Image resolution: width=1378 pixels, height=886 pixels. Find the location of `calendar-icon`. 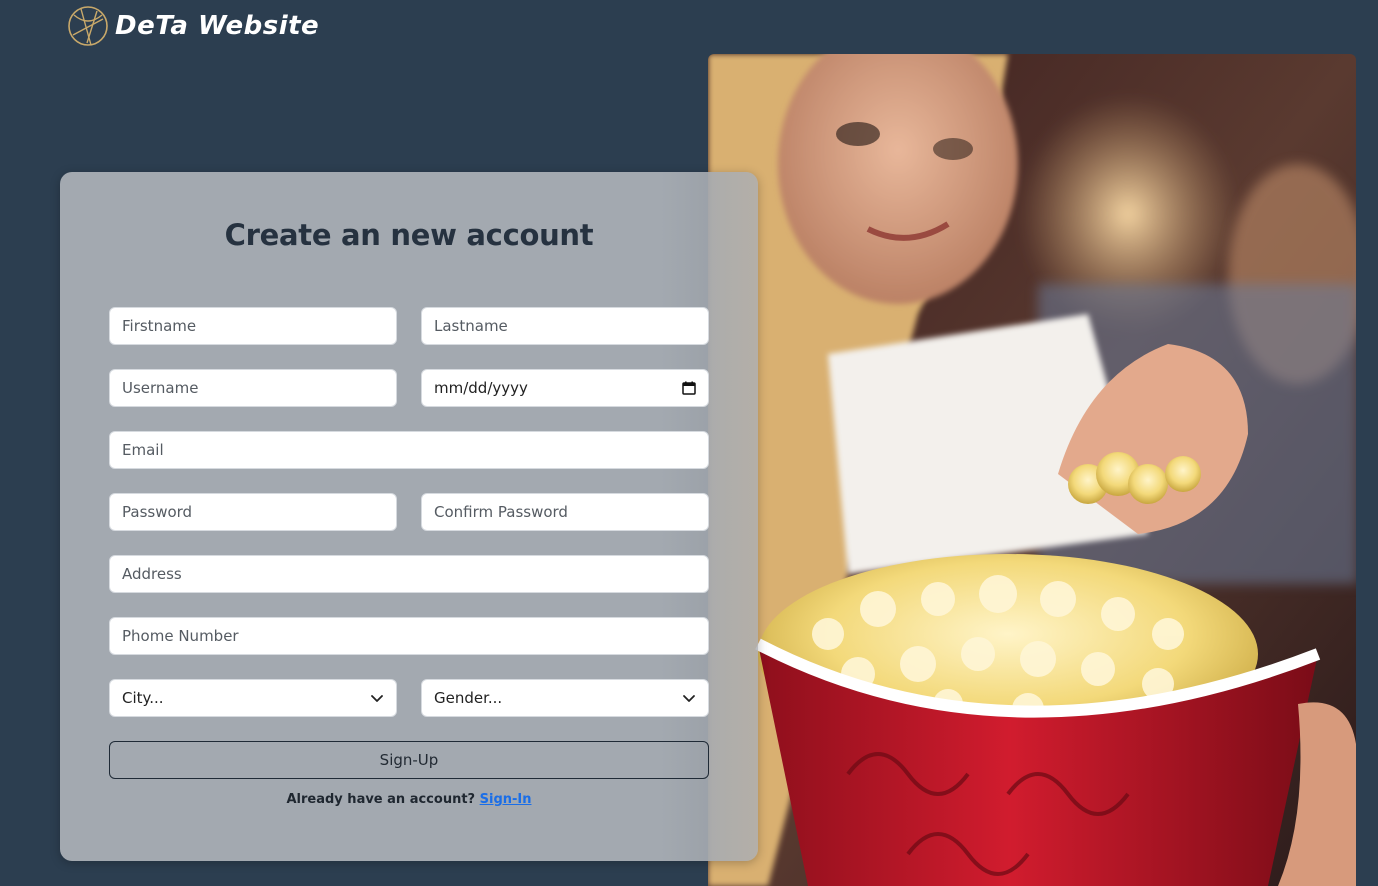

calendar-icon is located at coordinates (689, 388).